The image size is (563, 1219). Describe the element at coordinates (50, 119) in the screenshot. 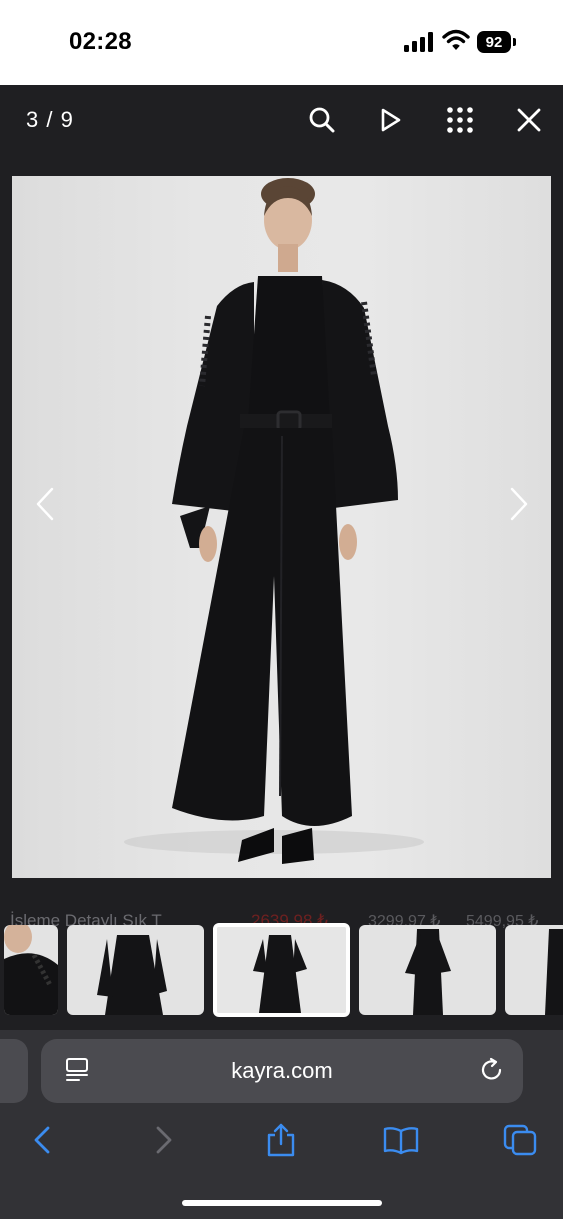

I see `image-counter: 3 / 9` at that location.